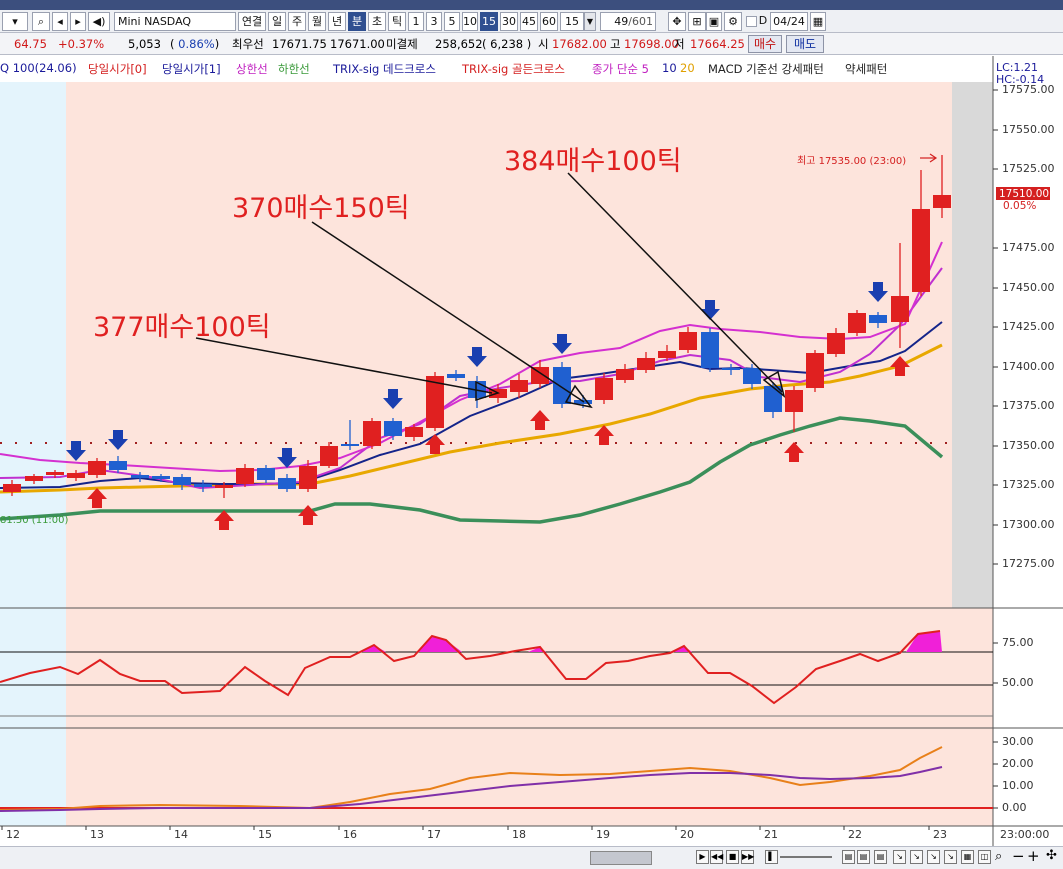  Describe the element at coordinates (967, 857) in the screenshot. I see `tool-icon-8: ▦` at that location.